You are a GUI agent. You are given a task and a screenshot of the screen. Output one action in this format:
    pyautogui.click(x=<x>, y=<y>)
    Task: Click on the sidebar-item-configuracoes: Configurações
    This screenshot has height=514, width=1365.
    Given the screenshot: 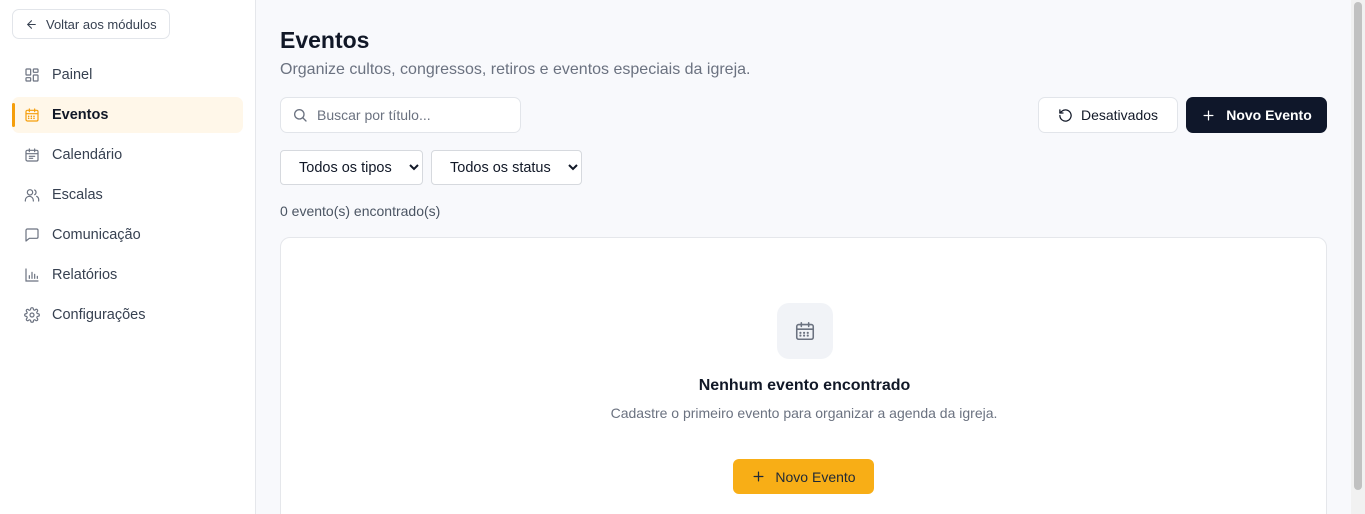 What is the action you would take?
    pyautogui.click(x=127, y=315)
    